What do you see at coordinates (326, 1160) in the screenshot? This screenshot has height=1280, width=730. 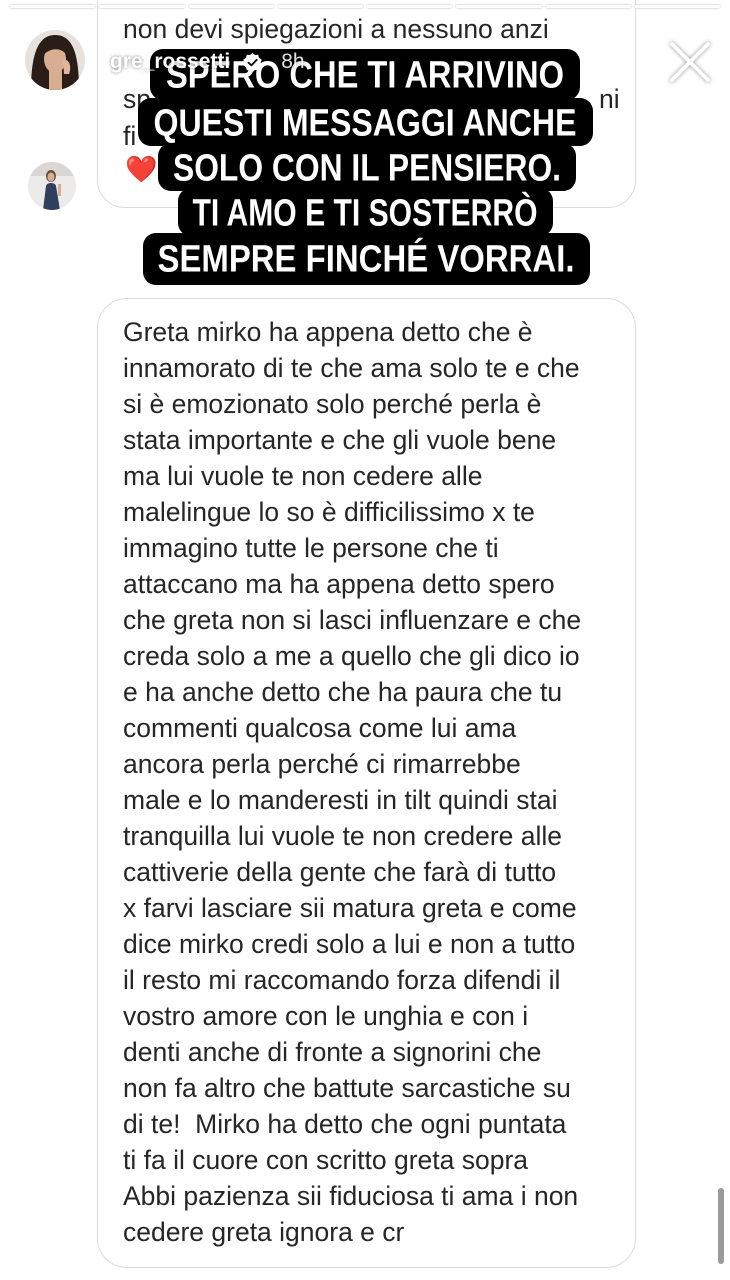 I see `message-line: ti fa il cuore con scritto greta sopra` at bounding box center [326, 1160].